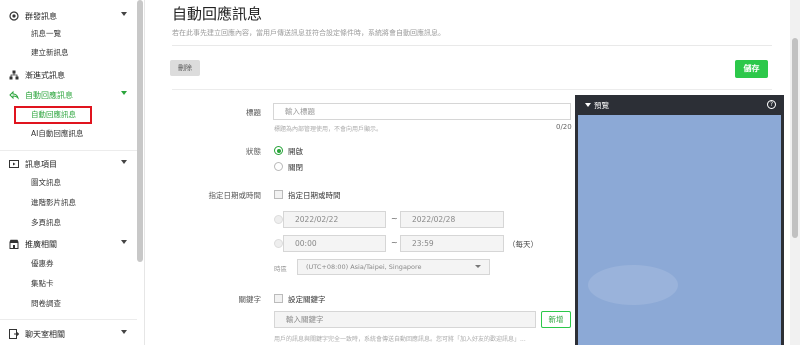  Describe the element at coordinates (278, 194) in the screenshot. I see `schedule-checkbox` at that location.